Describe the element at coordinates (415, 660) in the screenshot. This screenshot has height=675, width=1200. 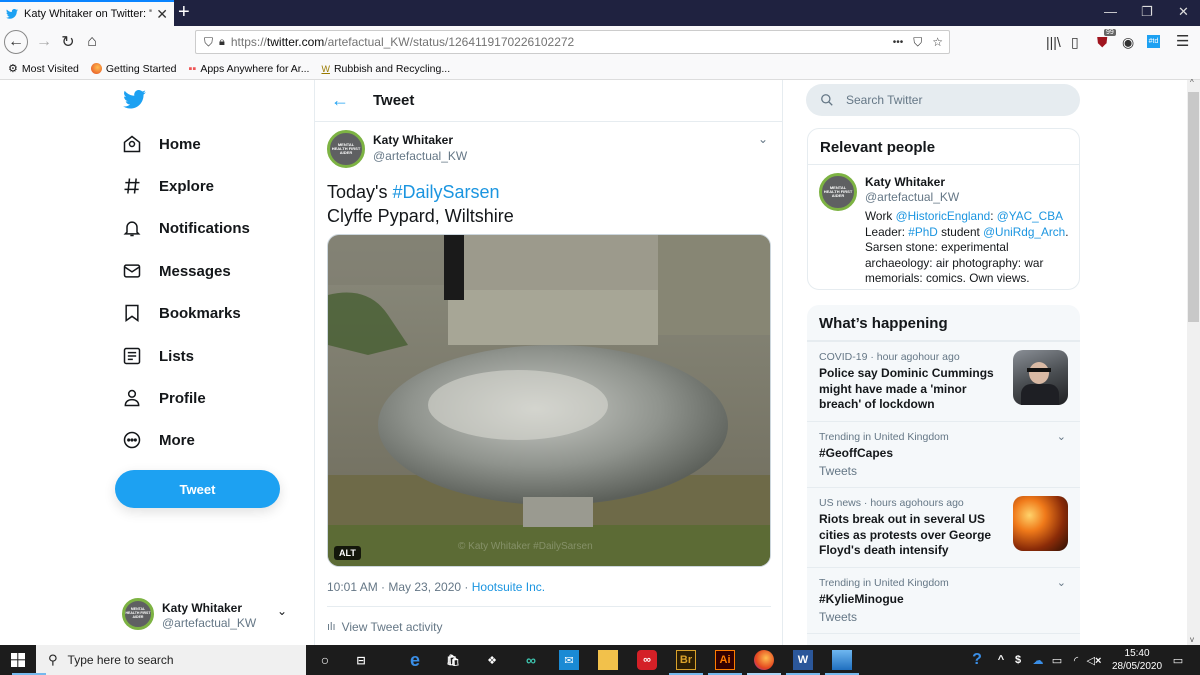
I see `edge-icon: e` at that location.